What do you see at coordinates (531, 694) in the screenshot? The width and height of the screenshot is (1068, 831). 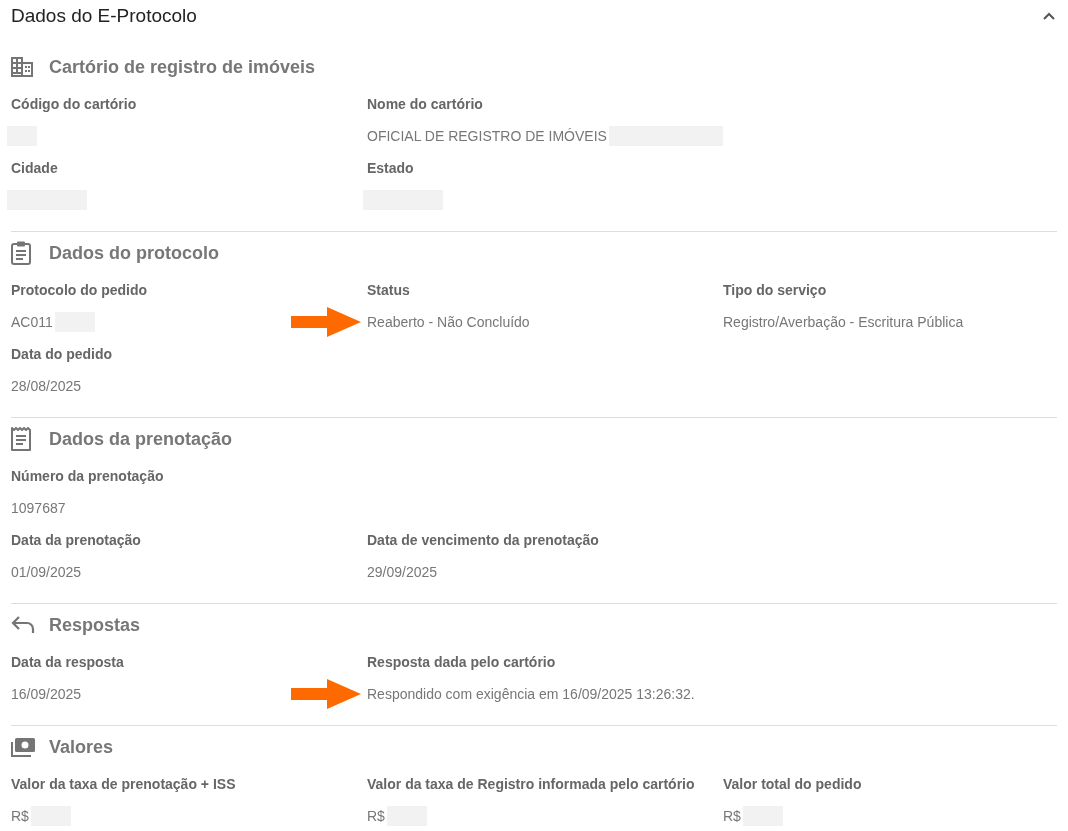 I see `field-value: Respondido com exigência em 16/09/2025 13:26:32.` at bounding box center [531, 694].